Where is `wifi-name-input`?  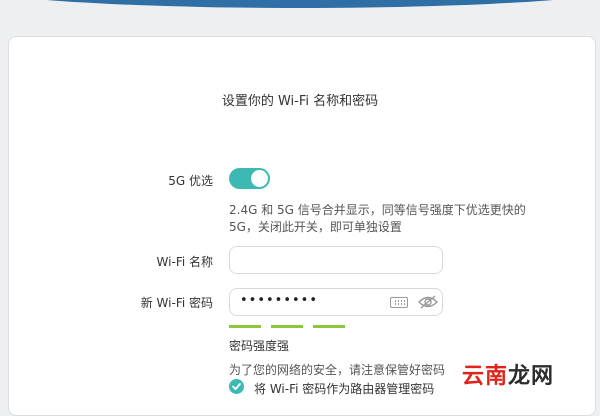 wifi-name-input is located at coordinates (336, 260).